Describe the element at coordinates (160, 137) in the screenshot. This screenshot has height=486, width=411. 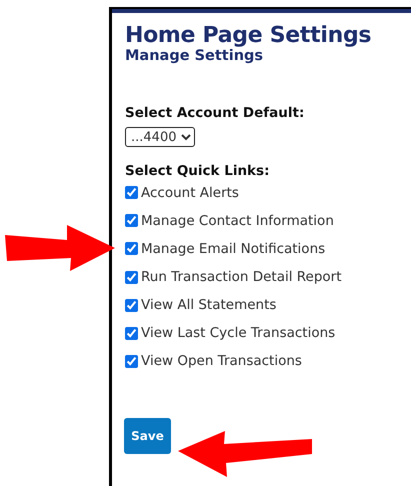
I see `account-dropdown: ...4400` at that location.